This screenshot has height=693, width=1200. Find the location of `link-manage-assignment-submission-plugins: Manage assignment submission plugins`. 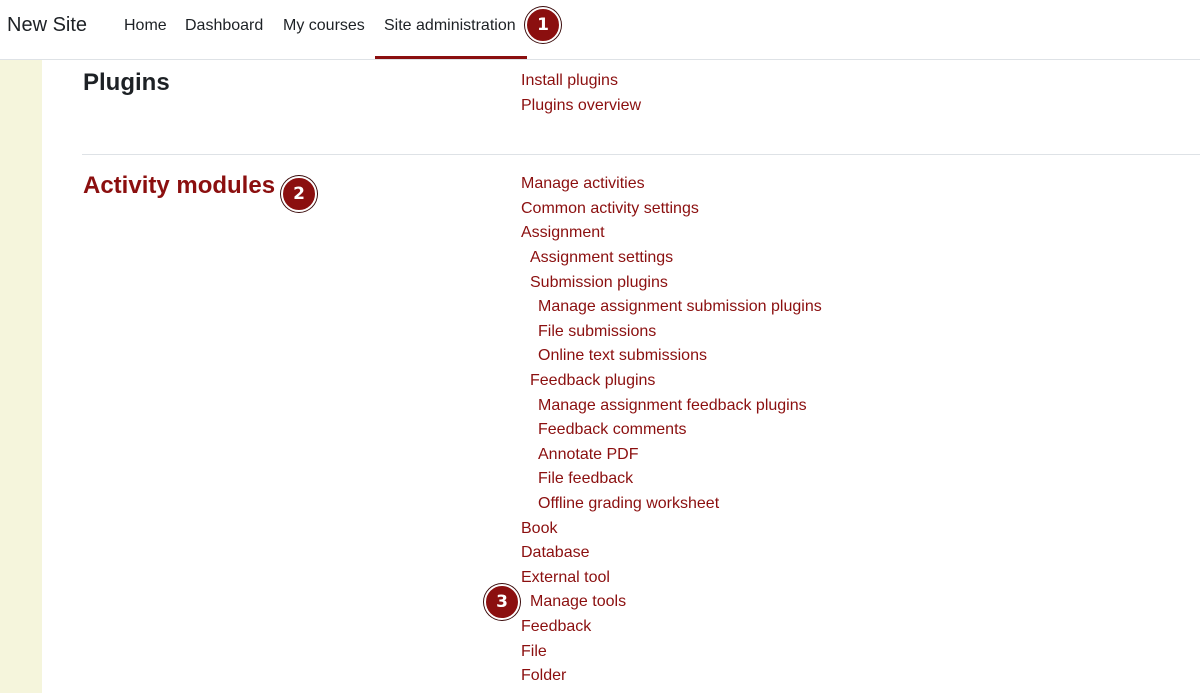

link-manage-assignment-submission-plugins: Manage assignment submission plugins is located at coordinates (680, 307).